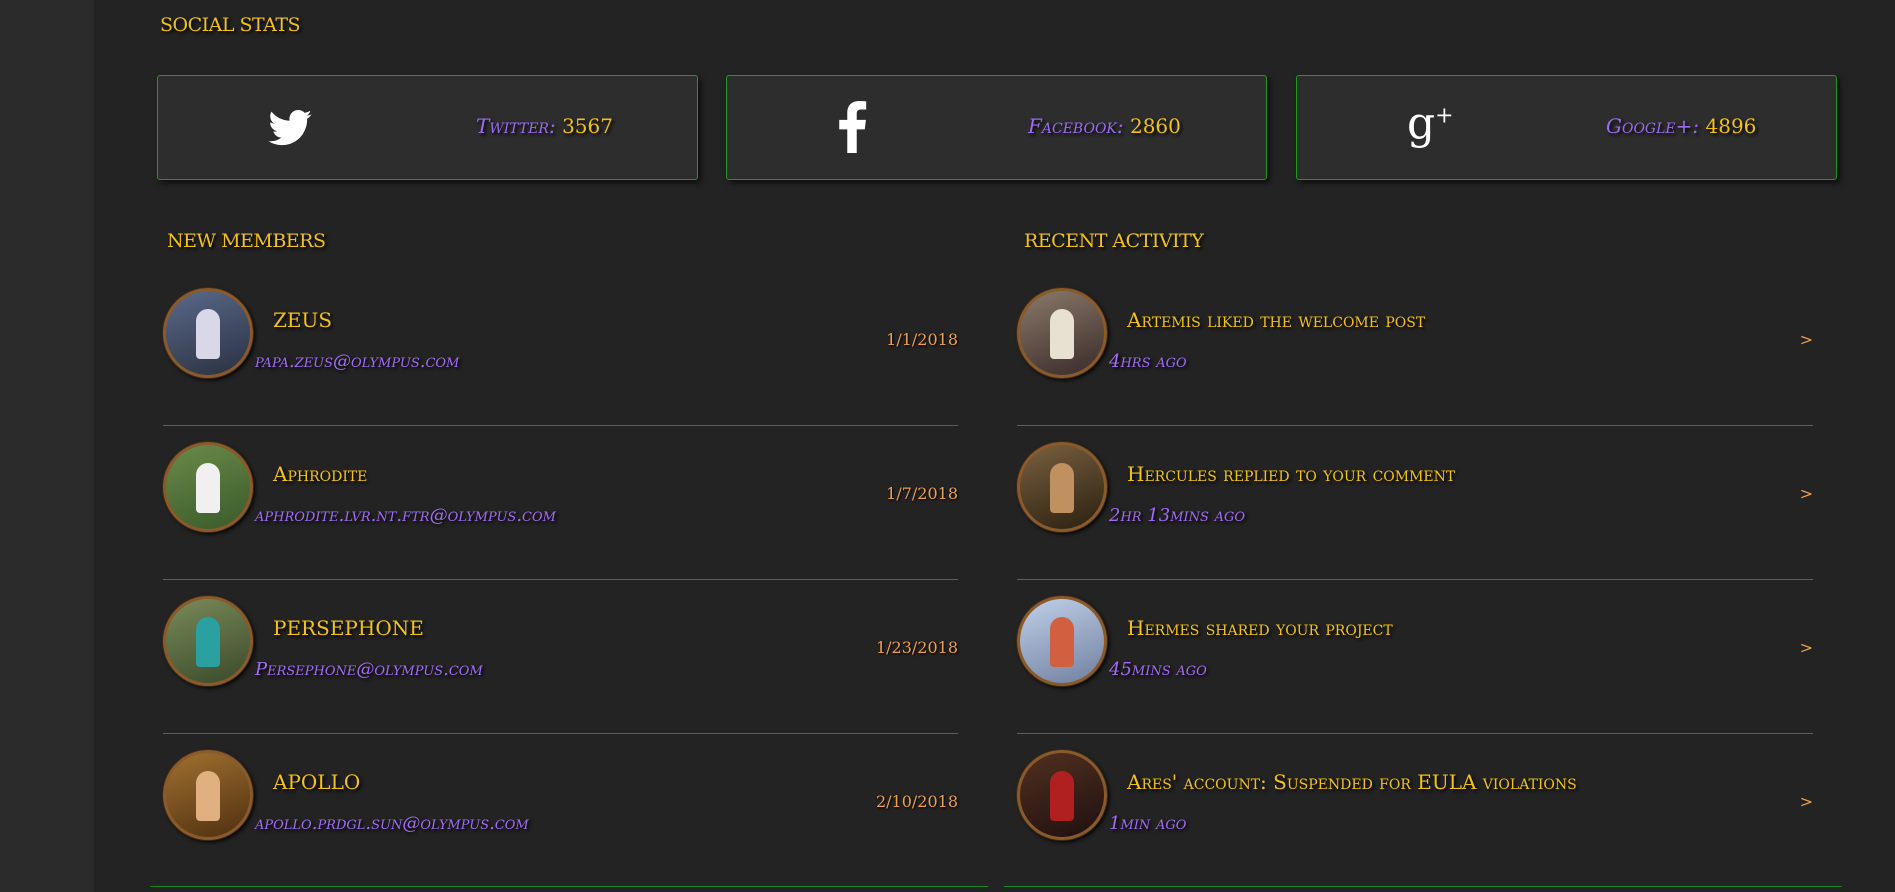  What do you see at coordinates (1423, 886) in the screenshot?
I see `activity-bottom-divider` at bounding box center [1423, 886].